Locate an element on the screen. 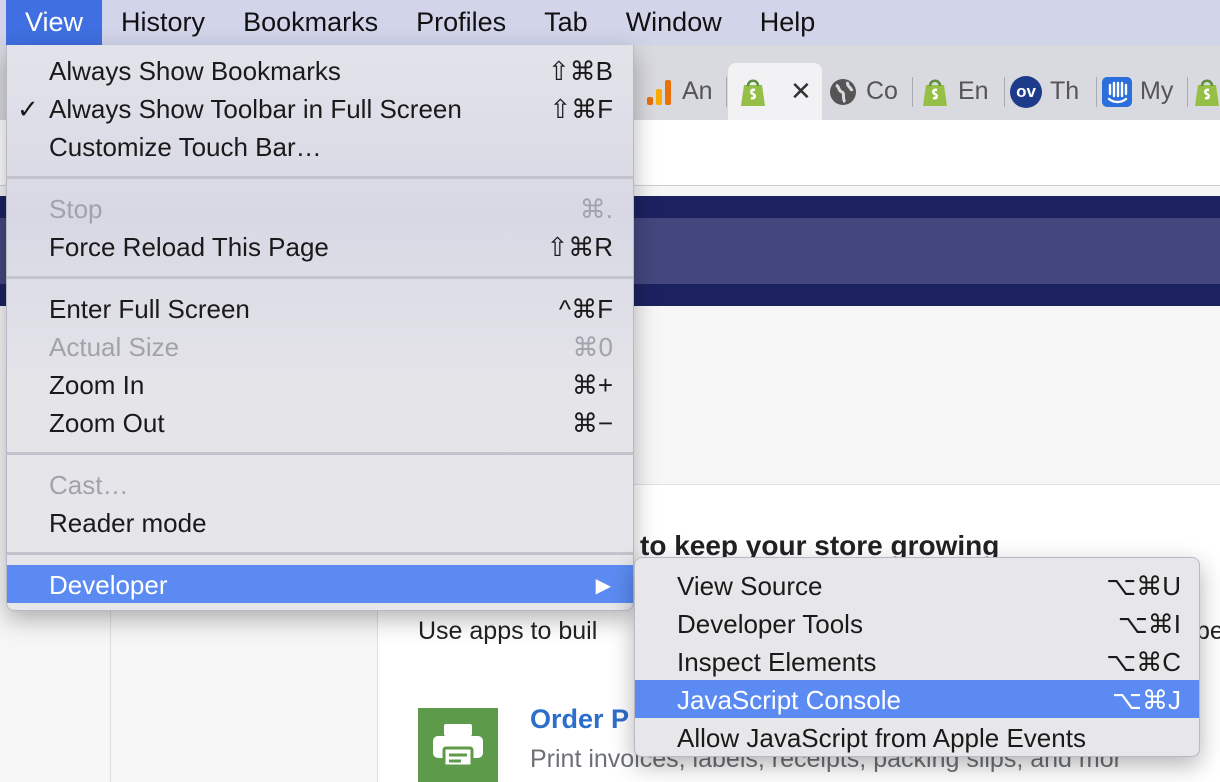 This screenshot has width=1220, height=782. menu-item-label: View Source is located at coordinates (750, 586).